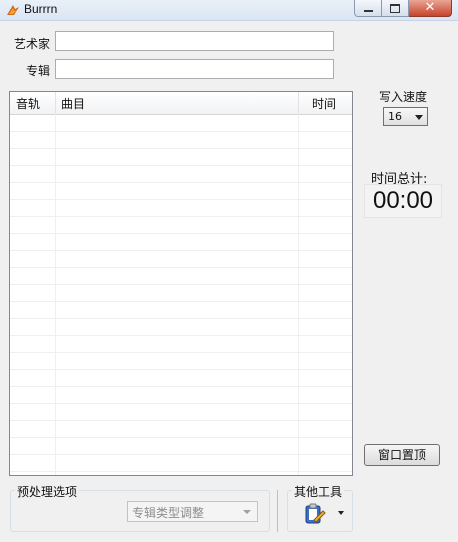 The width and height of the screenshot is (458, 542). What do you see at coordinates (194, 41) in the screenshot?
I see `artist-input` at bounding box center [194, 41].